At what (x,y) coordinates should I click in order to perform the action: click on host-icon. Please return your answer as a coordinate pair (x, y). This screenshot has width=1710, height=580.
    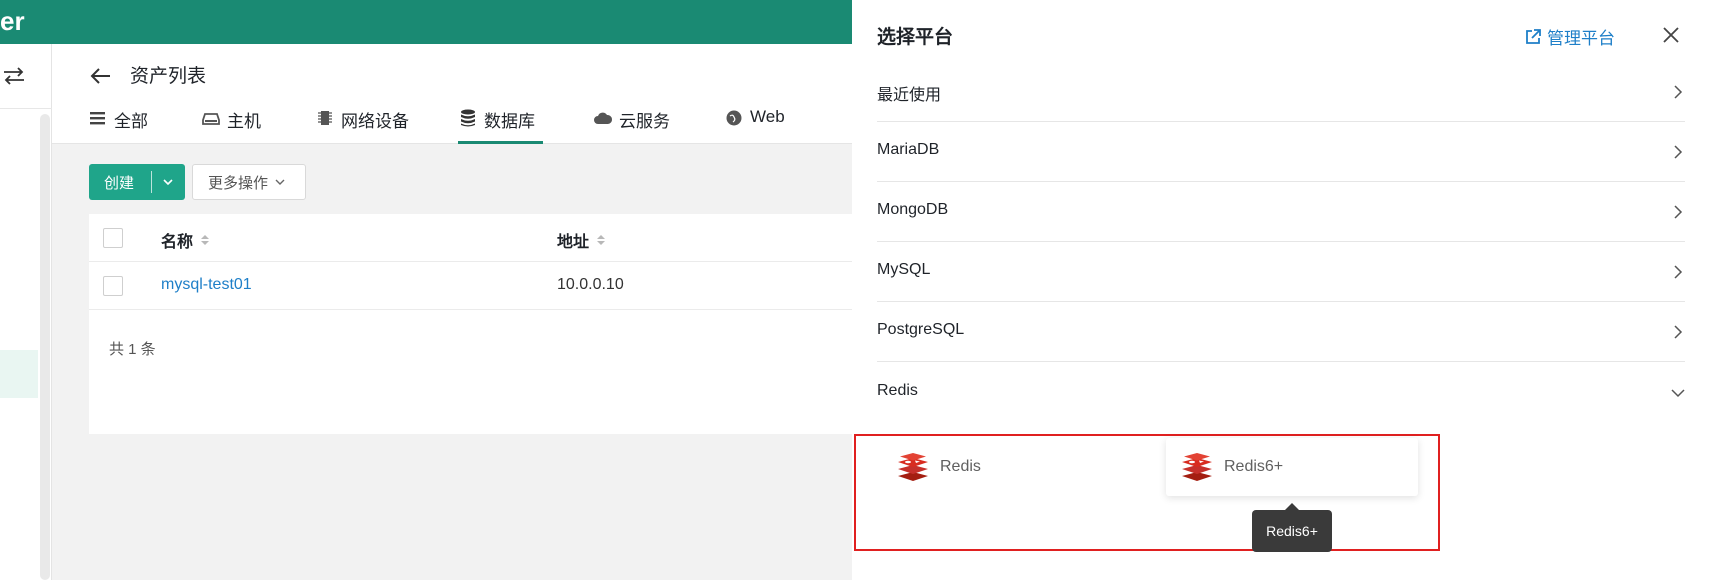
    Looking at the image, I should click on (211, 119).